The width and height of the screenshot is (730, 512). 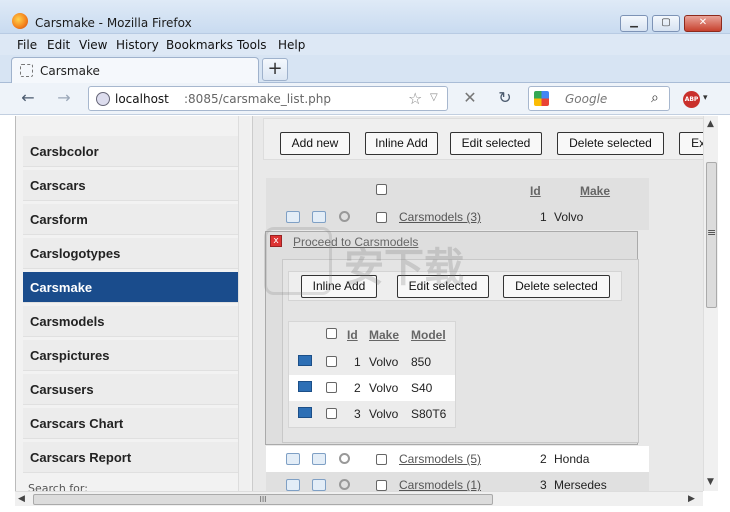 I want to click on scroll-up-arrow-icon: ▲, so click(x=710, y=124).